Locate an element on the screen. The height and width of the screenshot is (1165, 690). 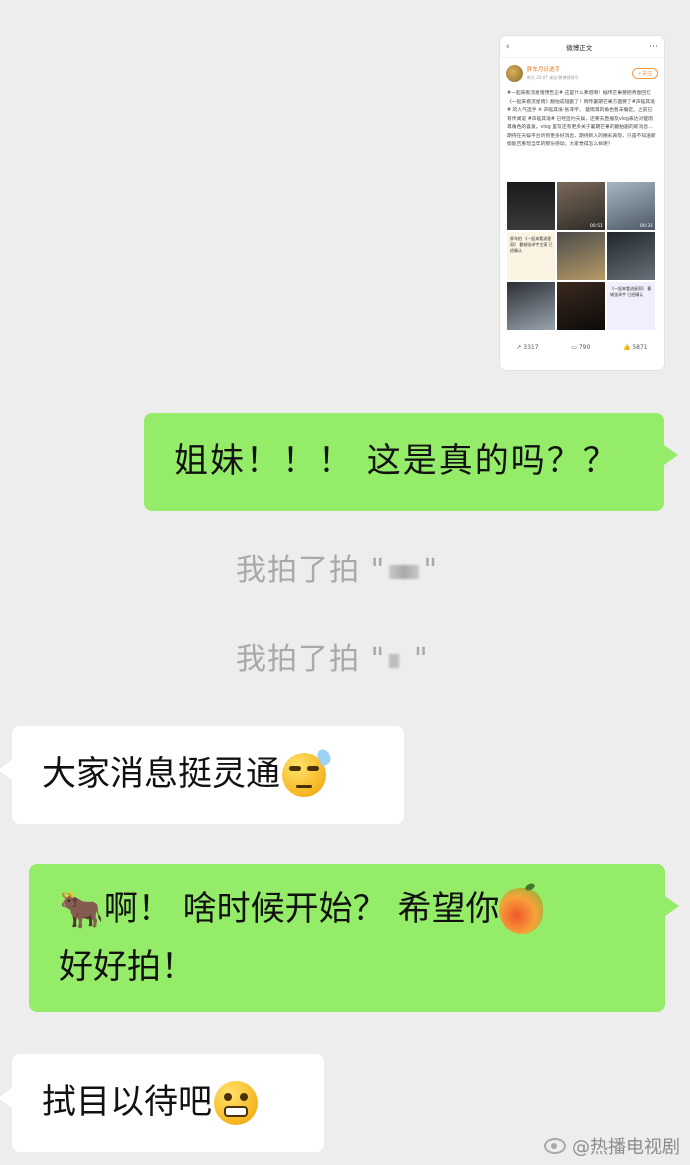
like-icon: 👍 is located at coordinates (626, 347).